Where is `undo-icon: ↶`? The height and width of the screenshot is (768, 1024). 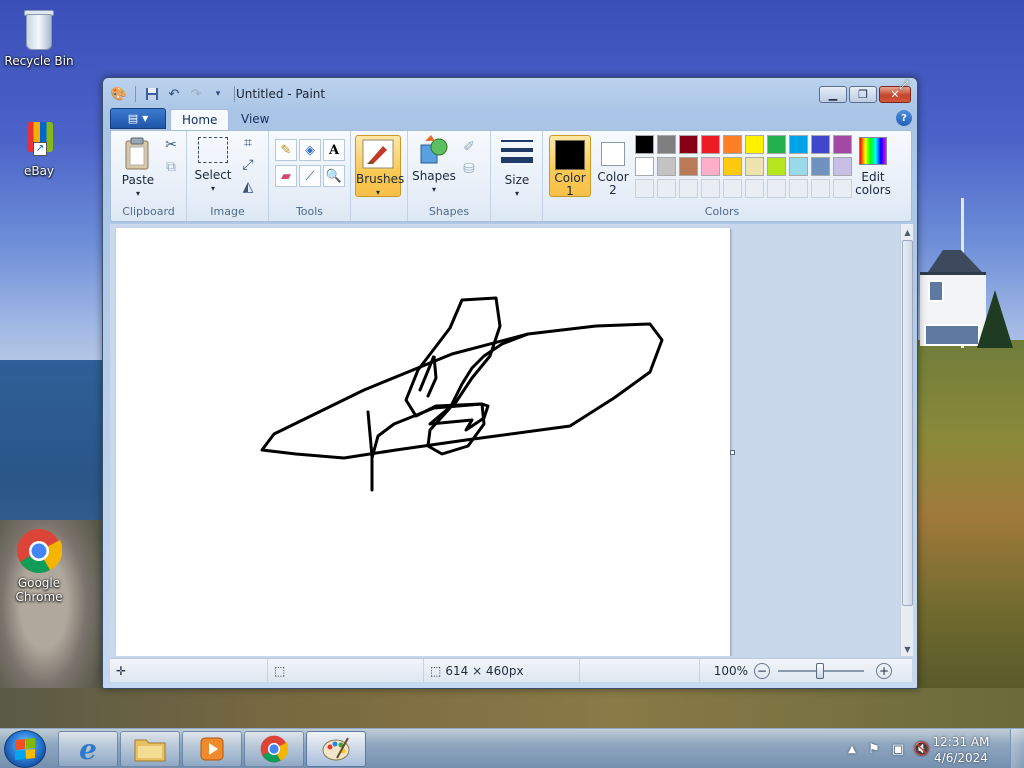
undo-icon: ↶ is located at coordinates (174, 94).